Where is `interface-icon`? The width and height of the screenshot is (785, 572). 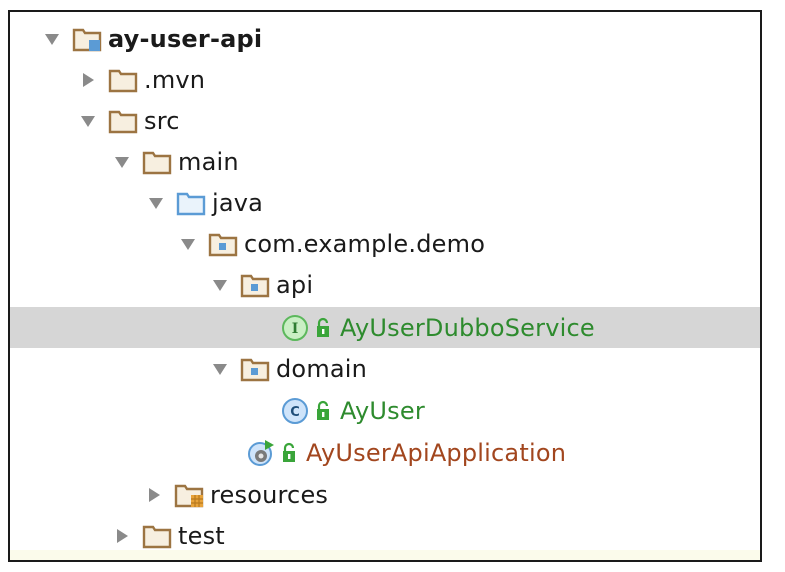
interface-icon is located at coordinates (295, 328).